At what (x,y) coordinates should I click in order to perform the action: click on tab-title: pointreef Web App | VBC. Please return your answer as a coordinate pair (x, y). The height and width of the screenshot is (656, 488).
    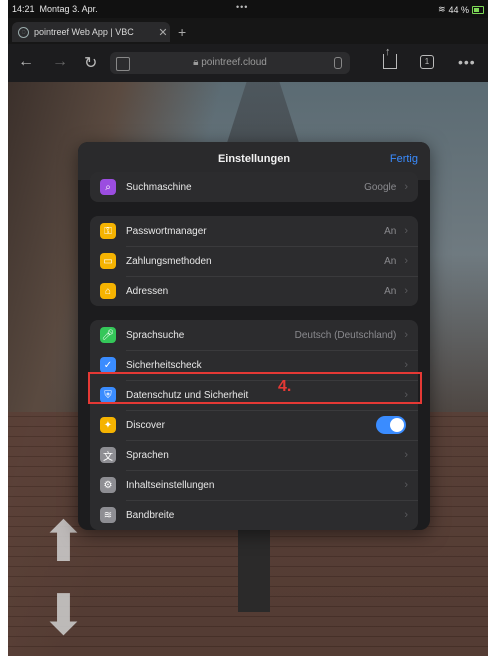
    Looking at the image, I should click on (84, 32).